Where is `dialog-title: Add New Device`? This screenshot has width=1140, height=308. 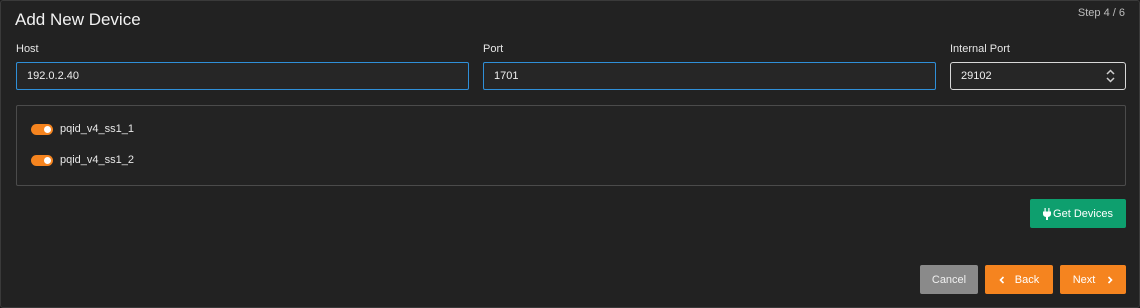
dialog-title: Add New Device is located at coordinates (78, 19).